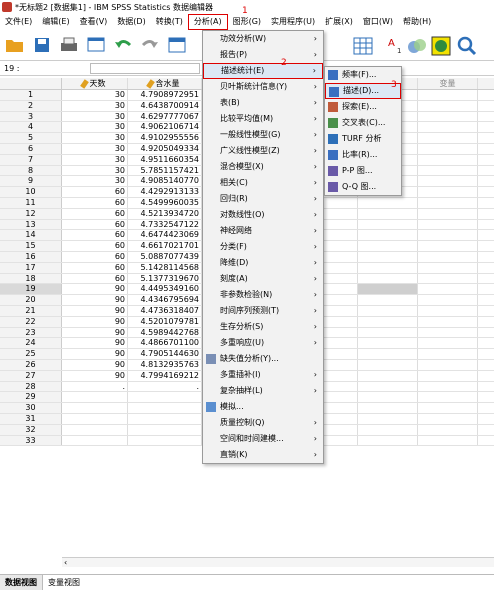 This screenshot has width=494, height=600. I want to click on row-number: 21, so click(31, 310).